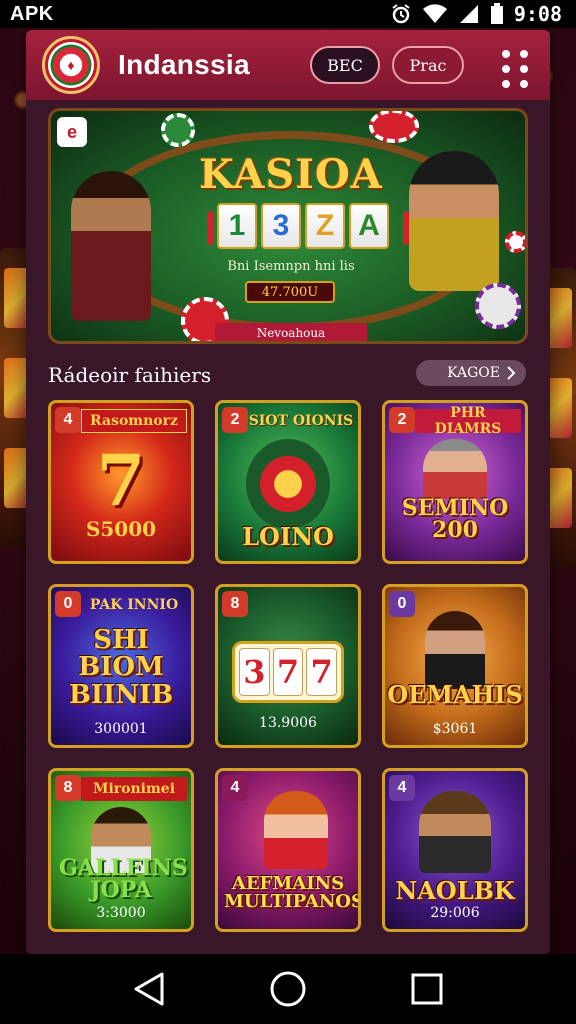 The image size is (576, 1024). Describe the element at coordinates (455, 519) in the screenshot. I see `game-title: SEMINO 200` at that location.